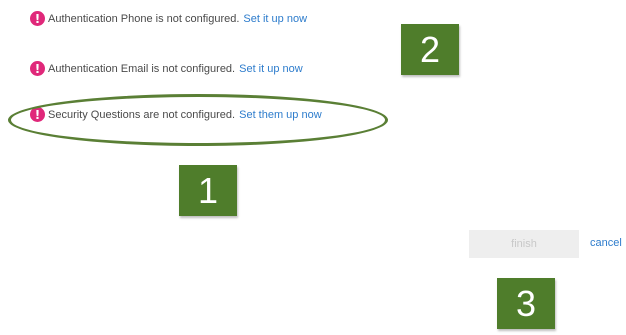 The width and height of the screenshot is (626, 335). Describe the element at coordinates (198, 120) in the screenshot. I see `highlight-ellipse` at that location.